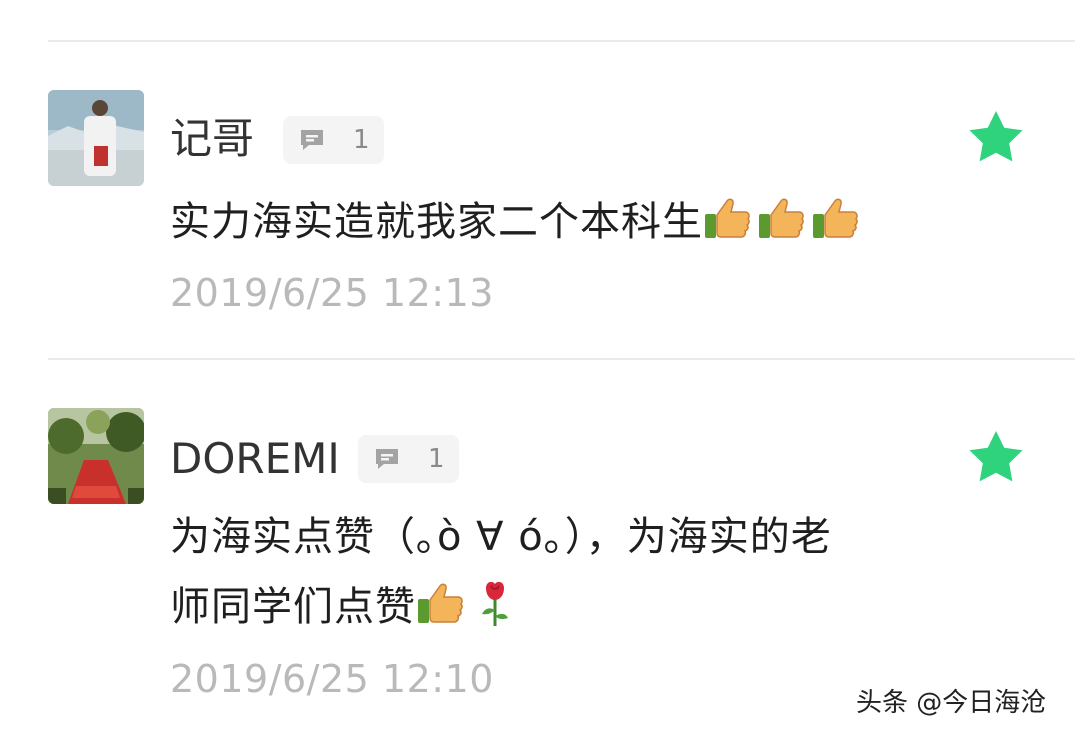  What do you see at coordinates (332, 293) in the screenshot?
I see `comment-timestamp: 2019/6/25 12:13` at bounding box center [332, 293].